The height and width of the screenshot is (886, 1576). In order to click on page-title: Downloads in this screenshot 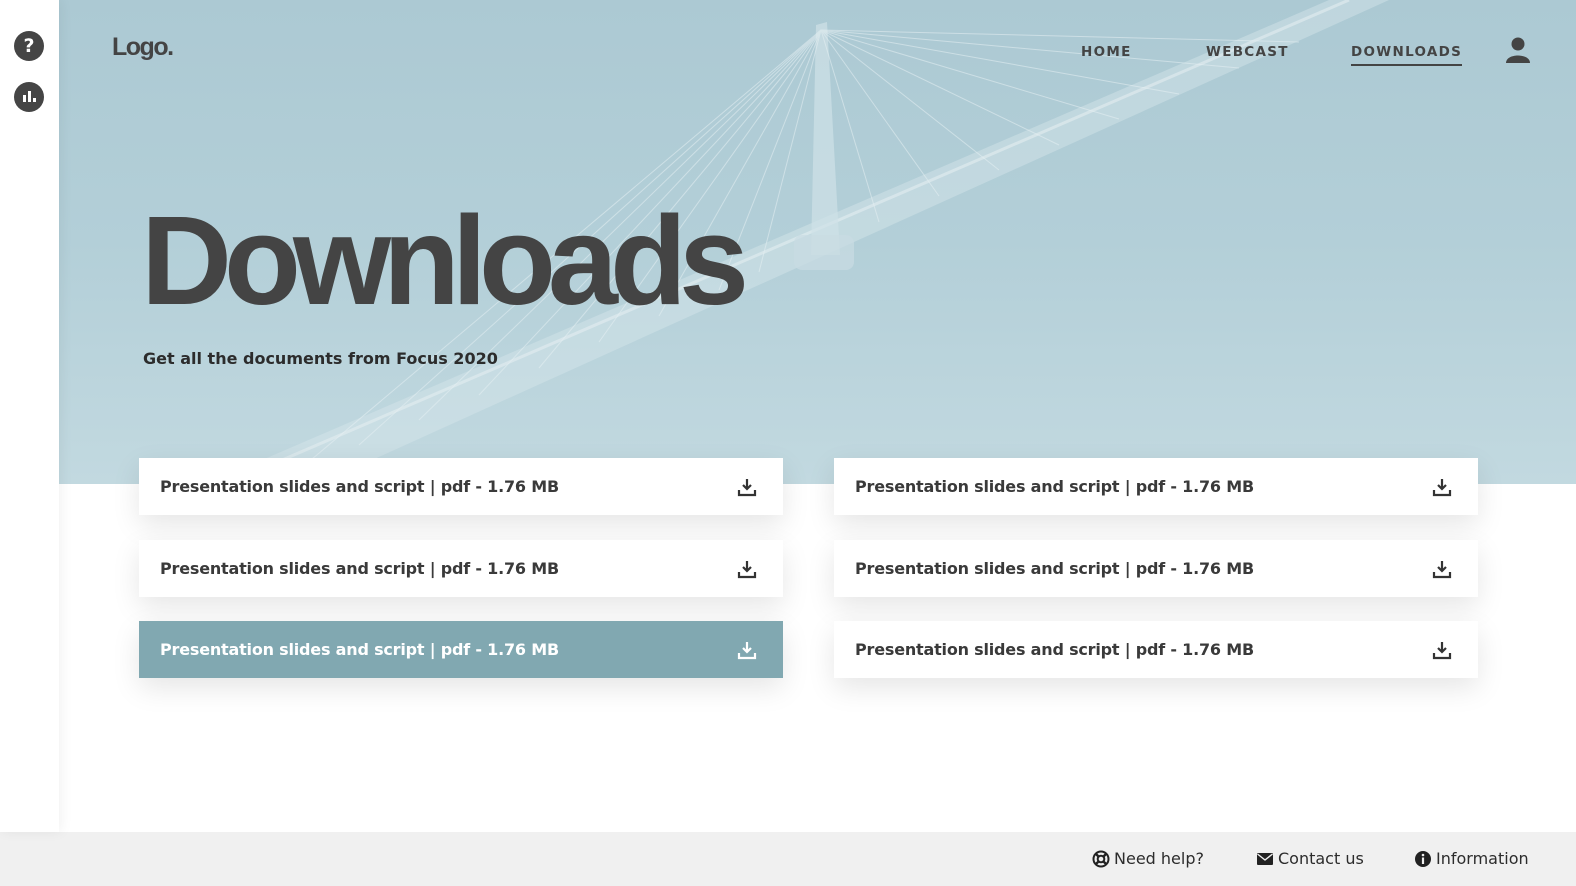, I will do `click(445, 260)`.